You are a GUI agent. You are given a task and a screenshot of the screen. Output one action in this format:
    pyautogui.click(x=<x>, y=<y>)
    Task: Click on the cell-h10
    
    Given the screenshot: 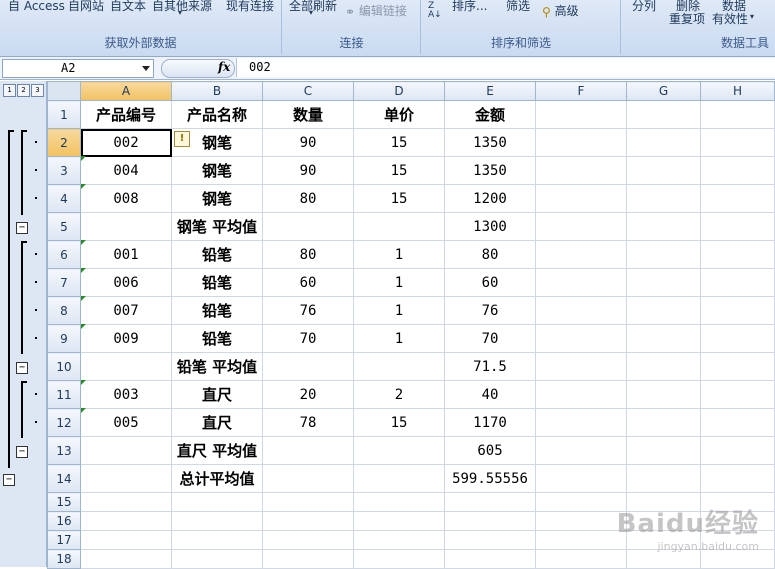 What is the action you would take?
    pyautogui.click(x=737, y=366)
    